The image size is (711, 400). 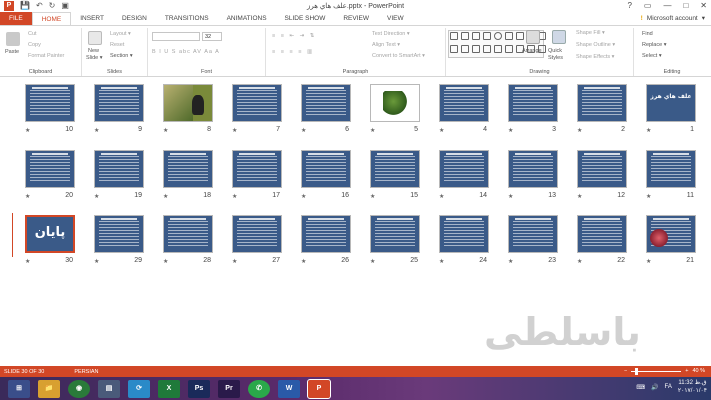 I want to click on text-direction-button: Text Direction ▾, so click(x=391, y=34).